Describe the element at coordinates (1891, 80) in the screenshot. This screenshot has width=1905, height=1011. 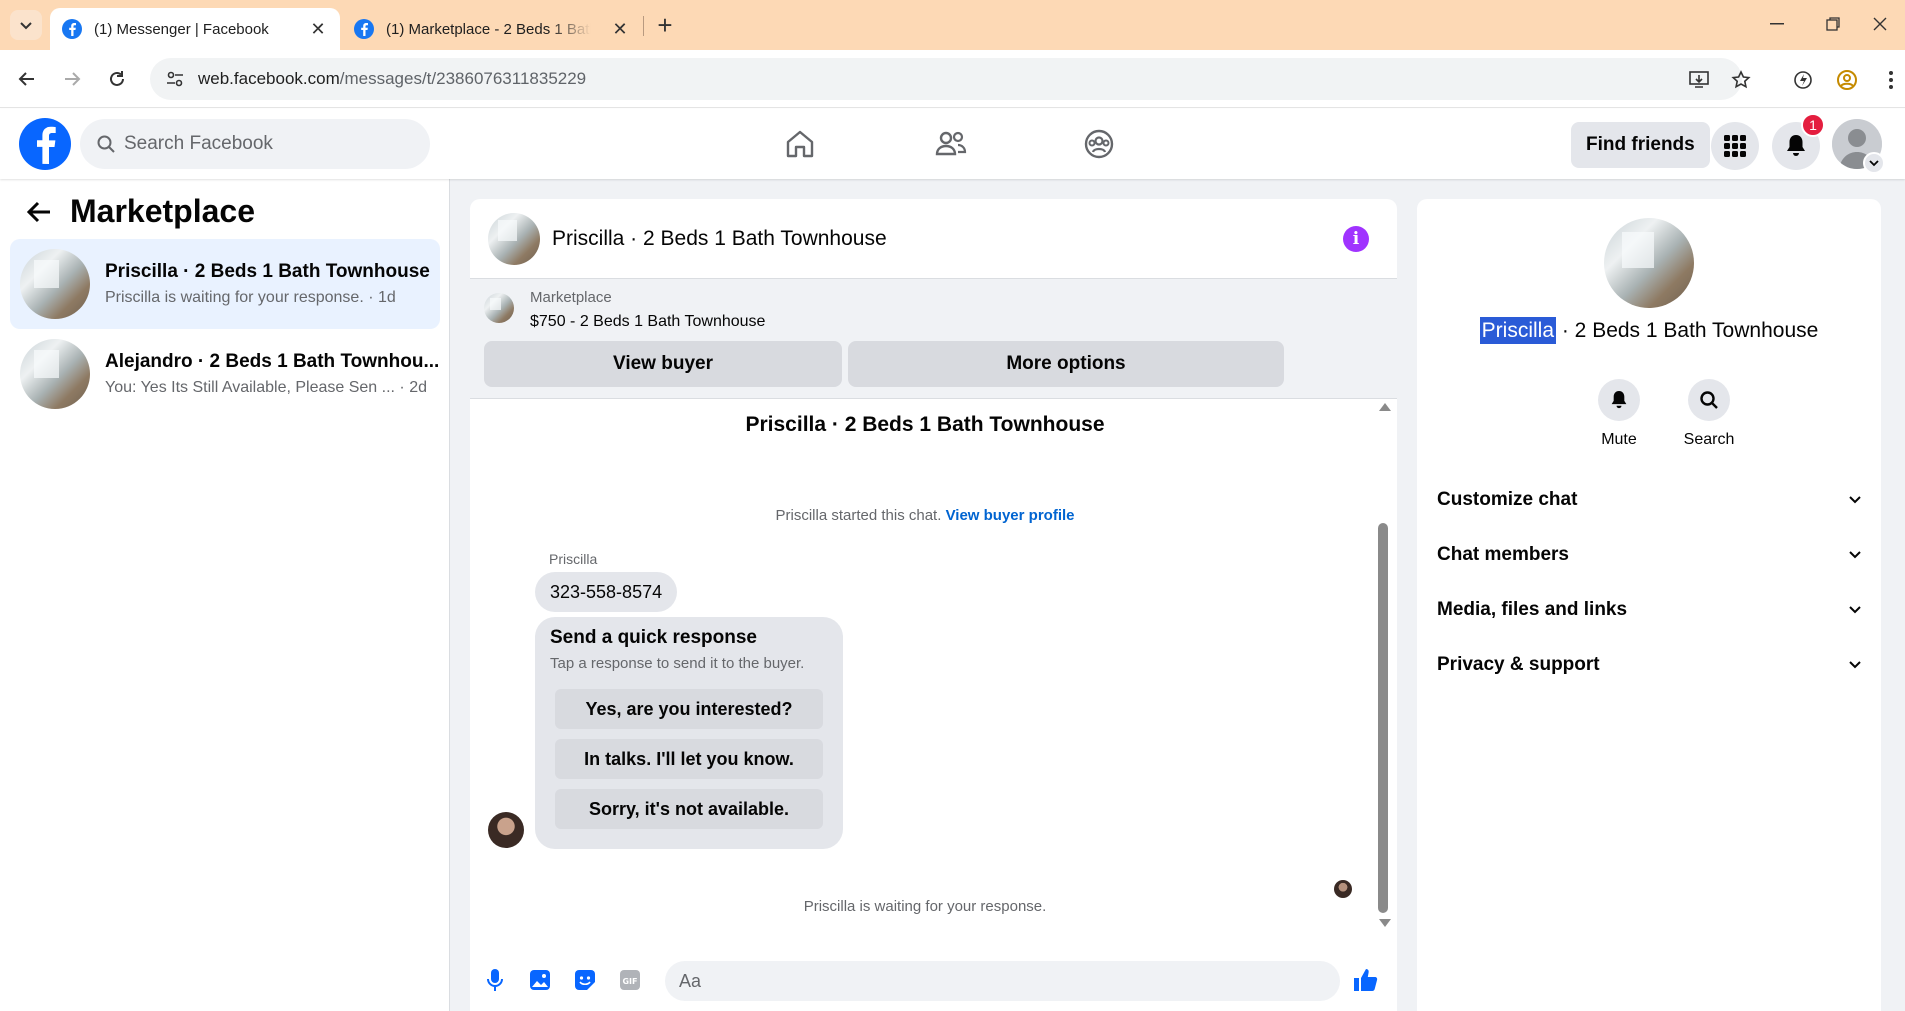
I see `browser-menu-icon` at that location.